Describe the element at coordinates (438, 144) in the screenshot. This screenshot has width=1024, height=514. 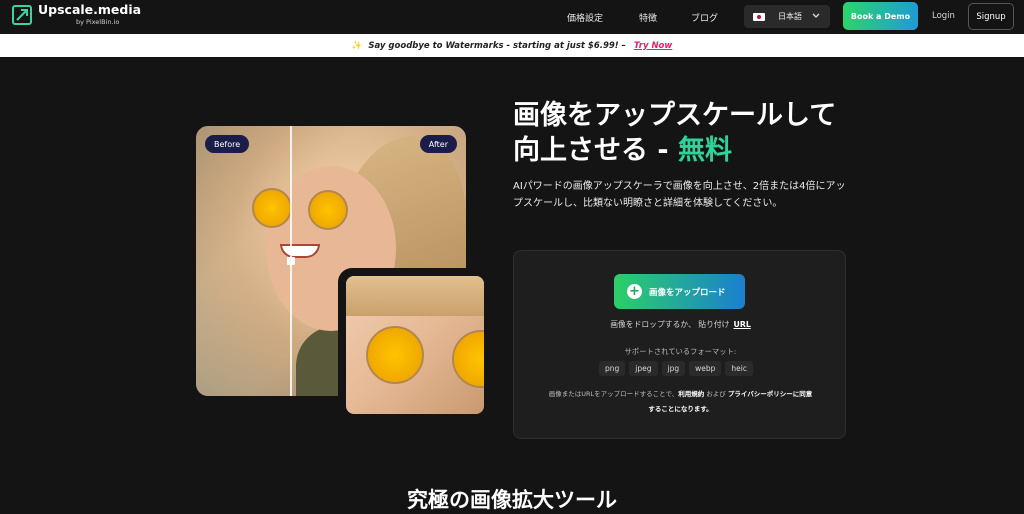
I see `after-label: After` at that location.